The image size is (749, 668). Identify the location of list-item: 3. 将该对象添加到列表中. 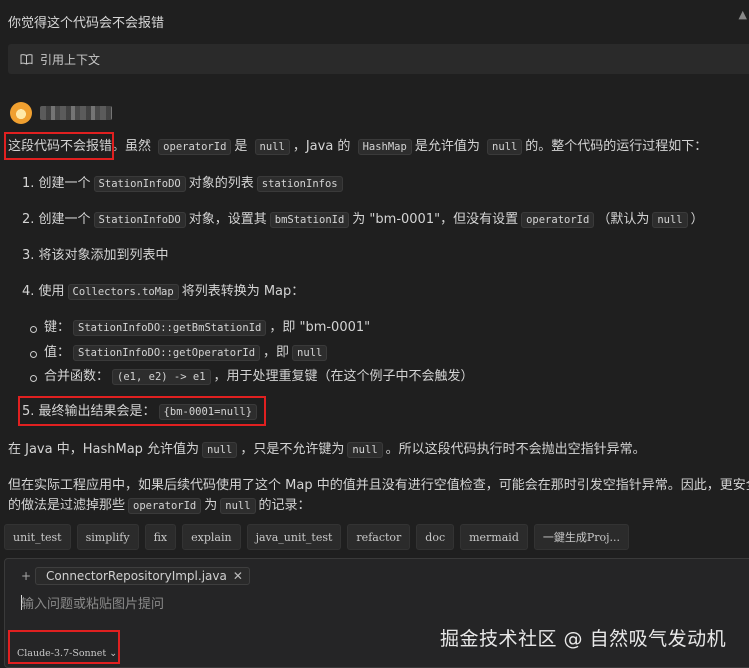
(95, 255).